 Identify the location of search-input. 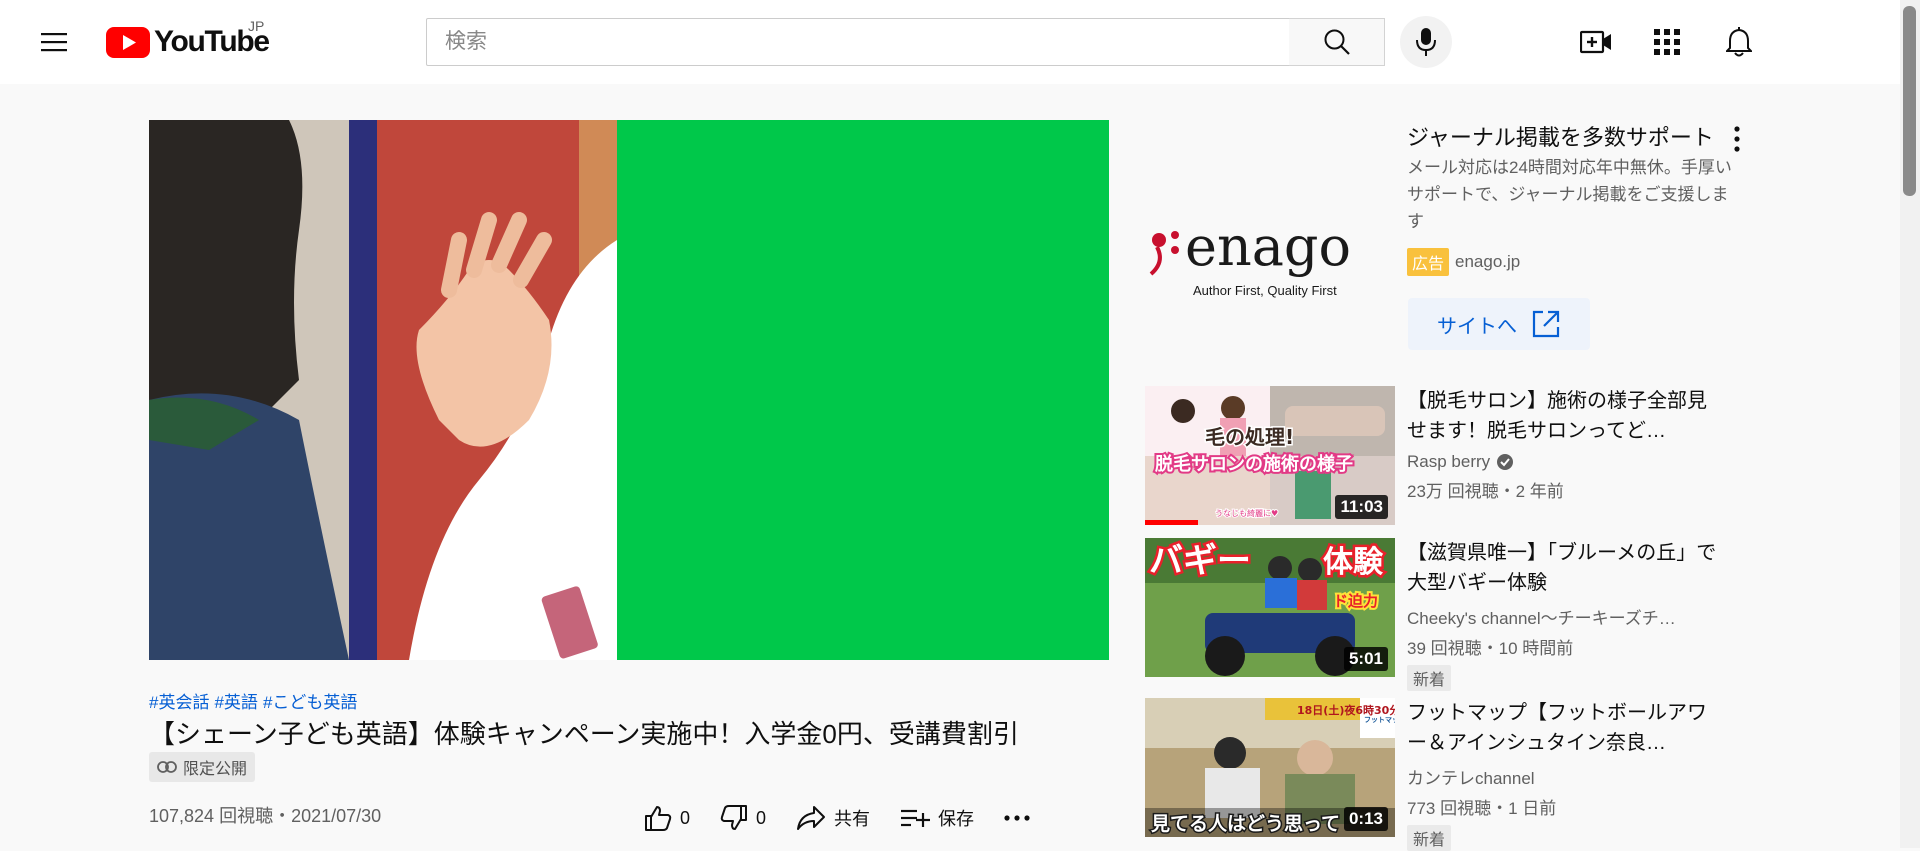
(858, 42).